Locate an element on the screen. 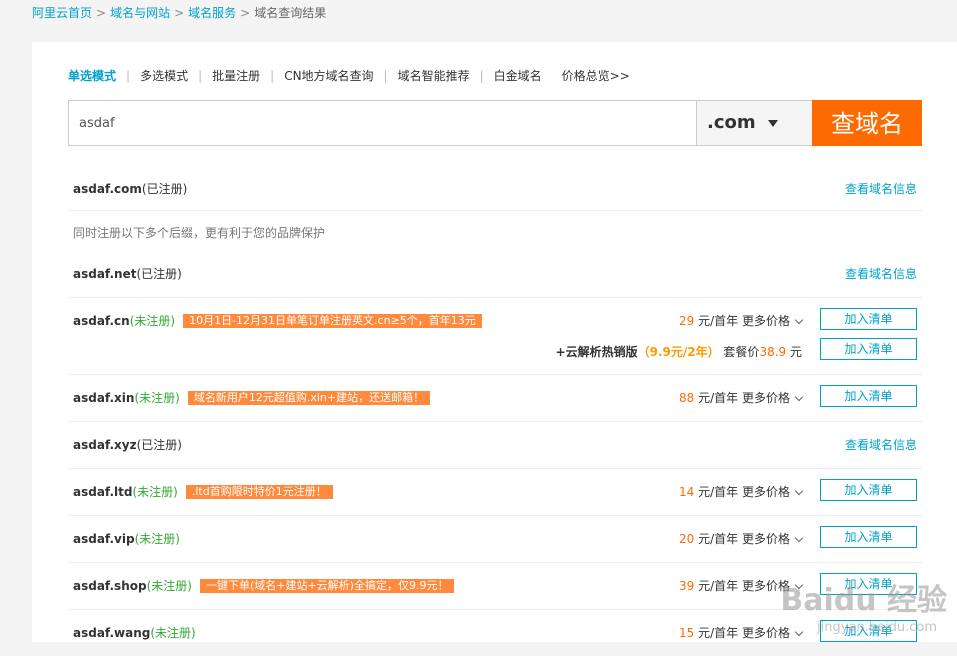  hint-text: 同时注册以下多个后缀，更有利于您的品牌保护 is located at coordinates (199, 233).